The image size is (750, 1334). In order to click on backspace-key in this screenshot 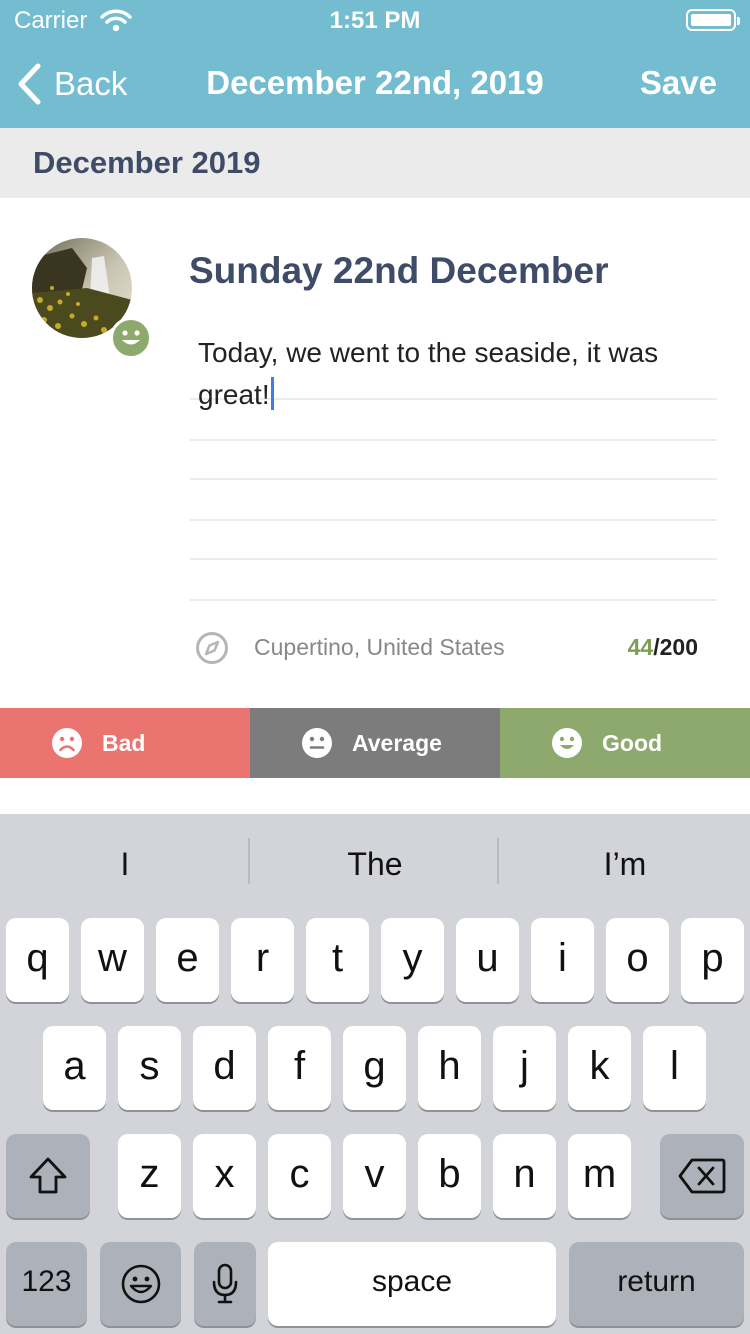, I will do `click(702, 1176)`.